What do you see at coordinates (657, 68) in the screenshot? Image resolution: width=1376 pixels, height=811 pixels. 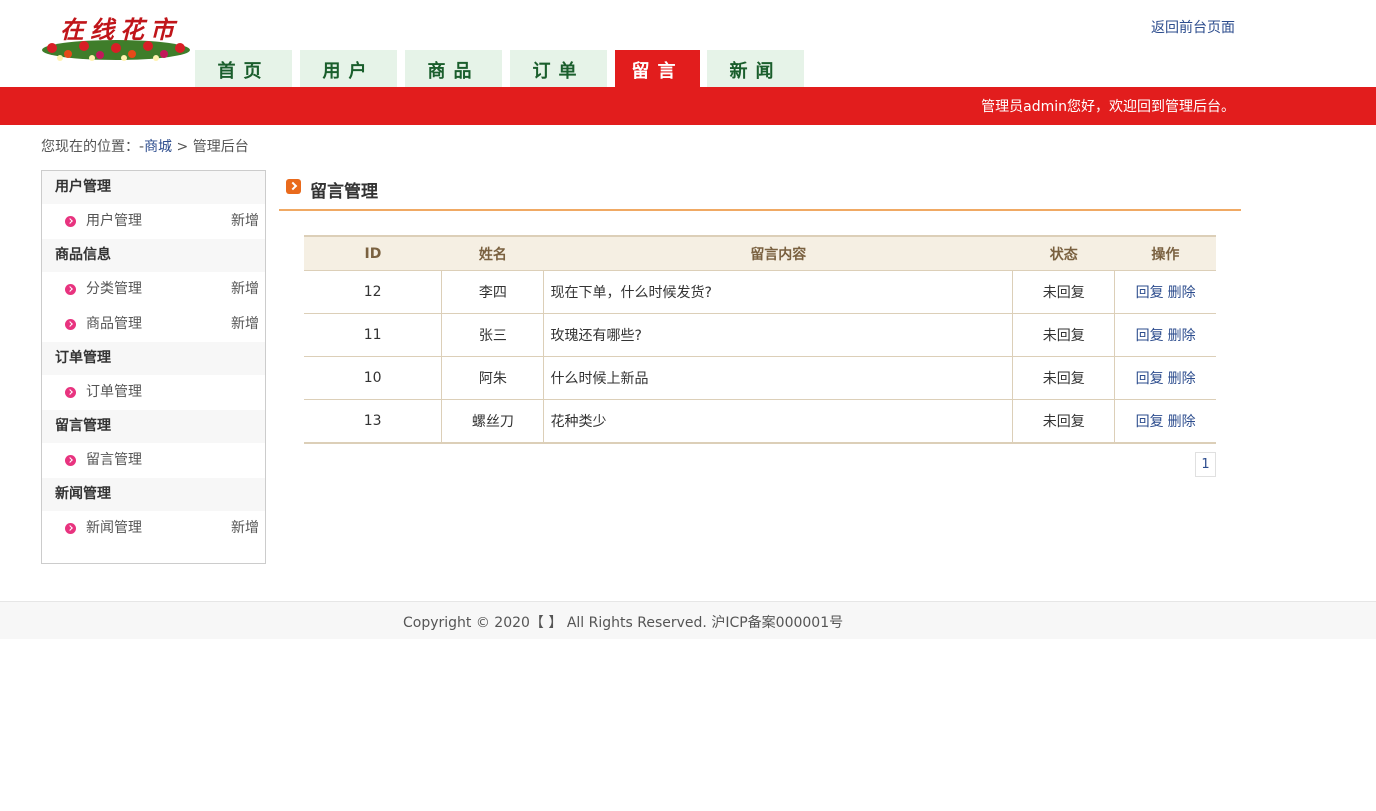 I see `nav-tab-messages: 留言` at bounding box center [657, 68].